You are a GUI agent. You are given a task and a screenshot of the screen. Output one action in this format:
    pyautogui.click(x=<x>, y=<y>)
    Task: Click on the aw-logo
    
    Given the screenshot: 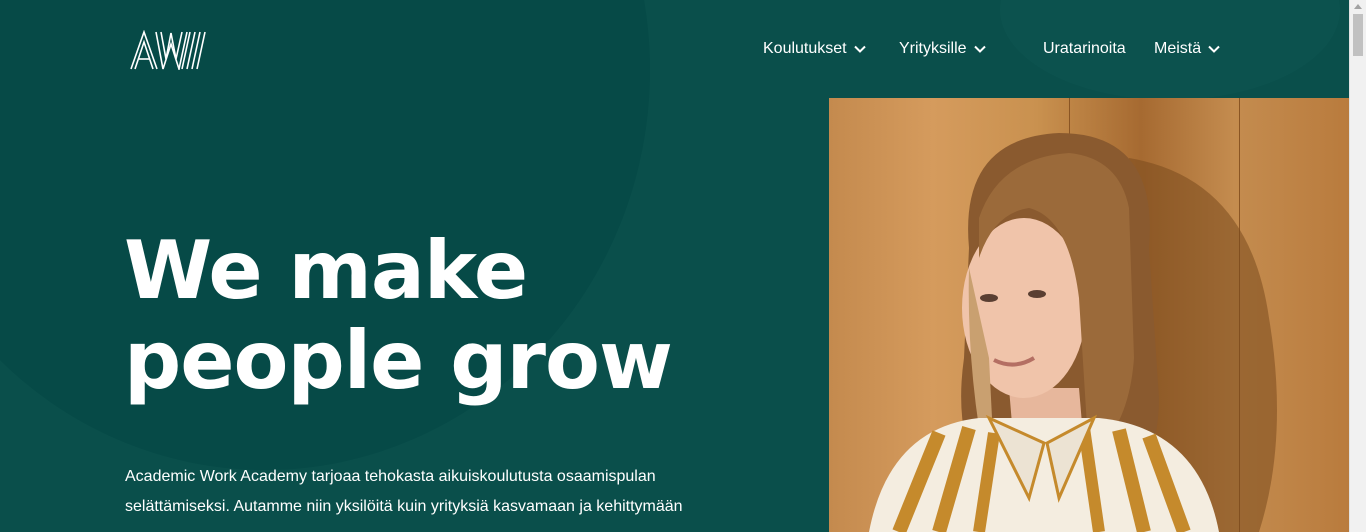 What is the action you would take?
    pyautogui.click(x=168, y=51)
    